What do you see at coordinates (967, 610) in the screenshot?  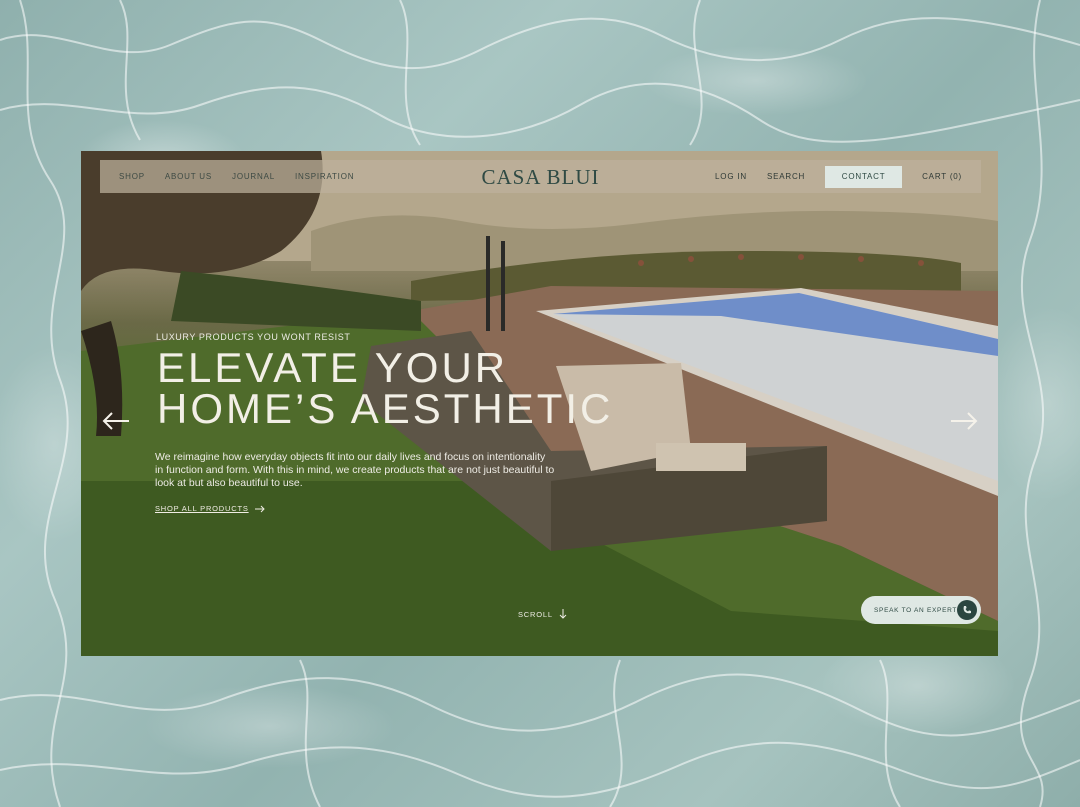 I see `phone-icon` at bounding box center [967, 610].